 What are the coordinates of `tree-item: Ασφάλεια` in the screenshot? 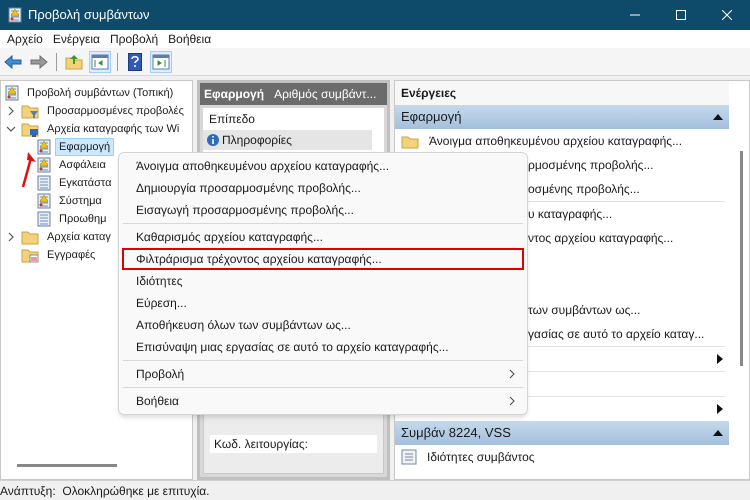 It's located at (82, 165).